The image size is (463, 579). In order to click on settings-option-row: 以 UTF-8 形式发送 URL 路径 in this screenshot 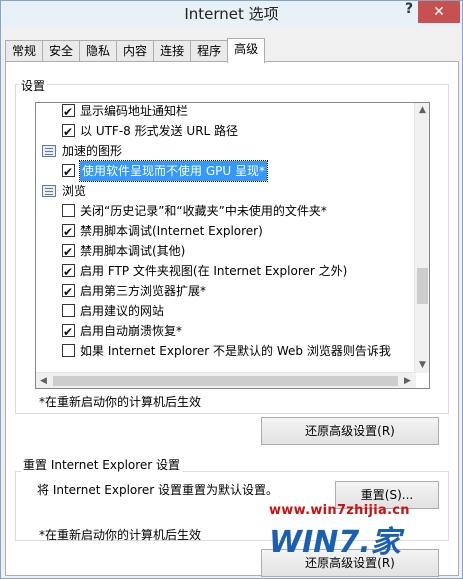, I will do `click(226, 131)`.